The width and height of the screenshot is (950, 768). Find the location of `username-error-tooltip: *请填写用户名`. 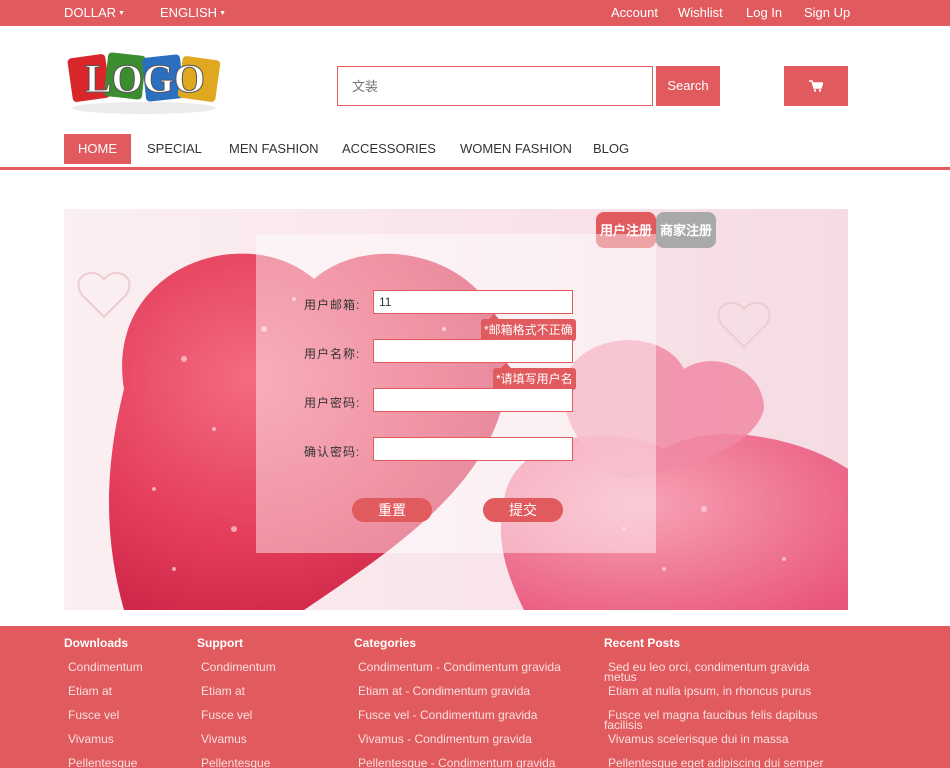

username-error-tooltip: *请填写用户名 is located at coordinates (534, 376).